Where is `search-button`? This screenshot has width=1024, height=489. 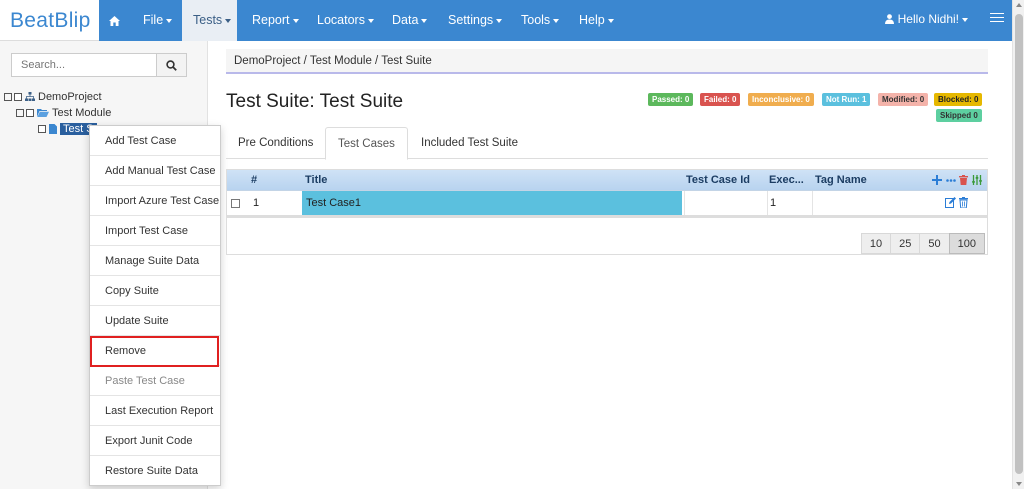
search-button is located at coordinates (171, 65).